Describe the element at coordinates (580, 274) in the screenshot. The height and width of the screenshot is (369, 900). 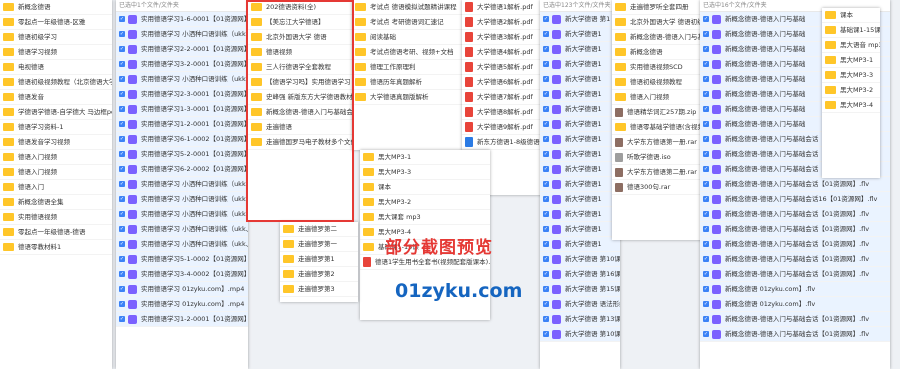
I see `list-item: ✓ 新大学德语 第16课 德语语言学行-1000字写作系统.flv` at that location.